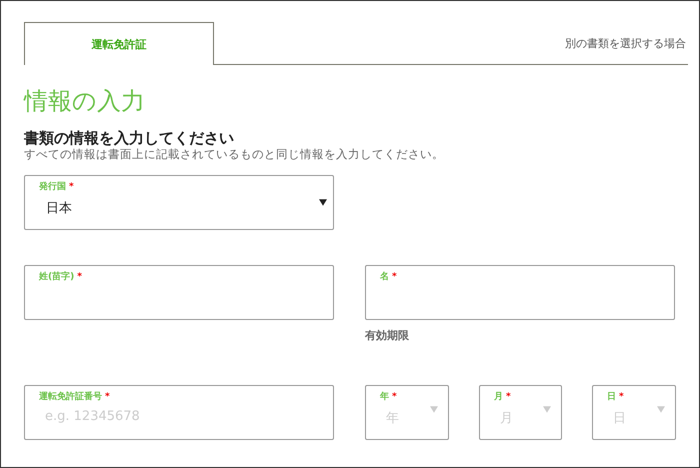 Image resolution: width=700 pixels, height=468 pixels. Describe the element at coordinates (625, 43) in the screenshot. I see `other-document-link: 別の書類を選択する場合` at that location.